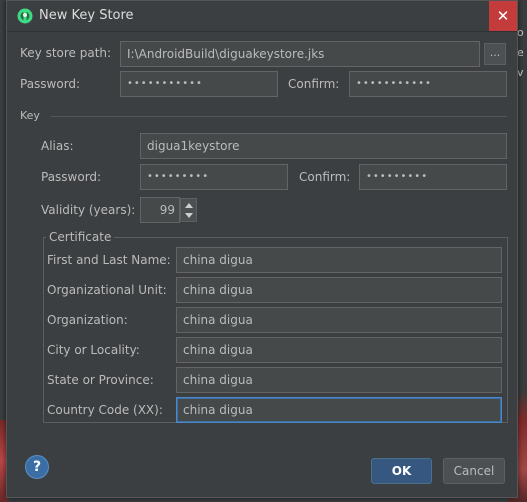 The height and width of the screenshot is (502, 527). Describe the element at coordinates (189, 215) in the screenshot. I see `spinner-down-icon` at that location.